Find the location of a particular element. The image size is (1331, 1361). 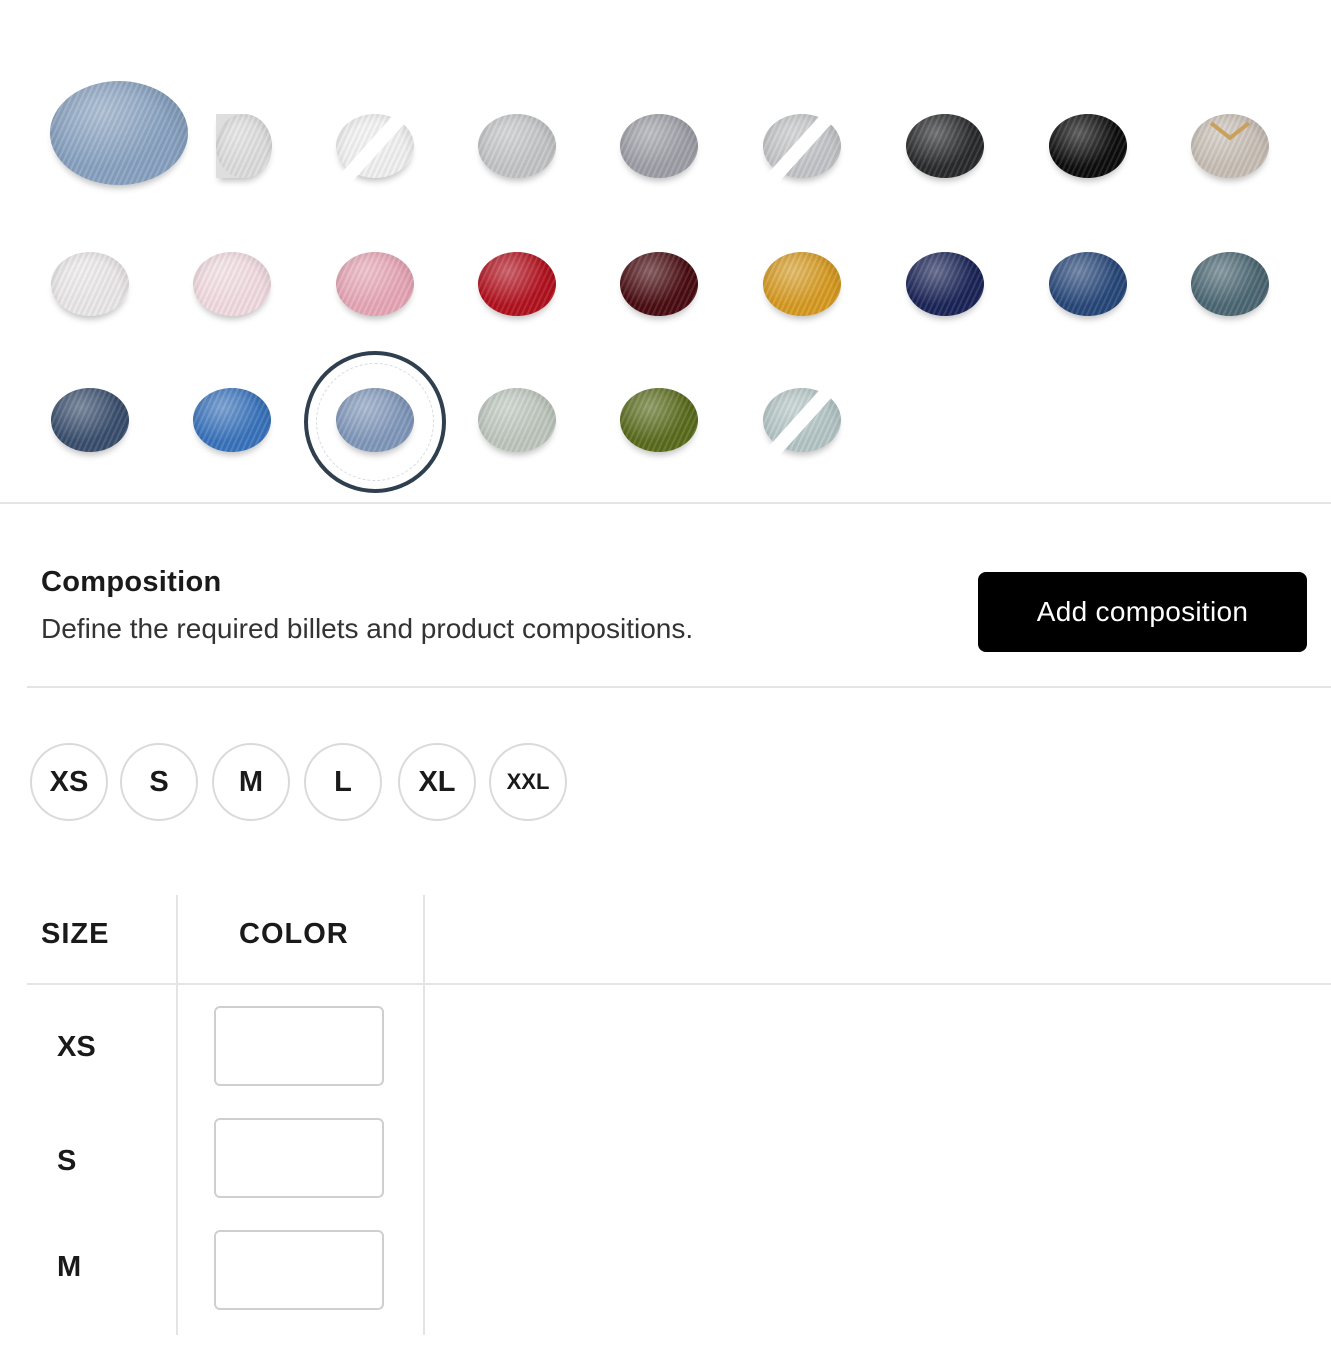

size-chip-xxl: XXL is located at coordinates (528, 782).